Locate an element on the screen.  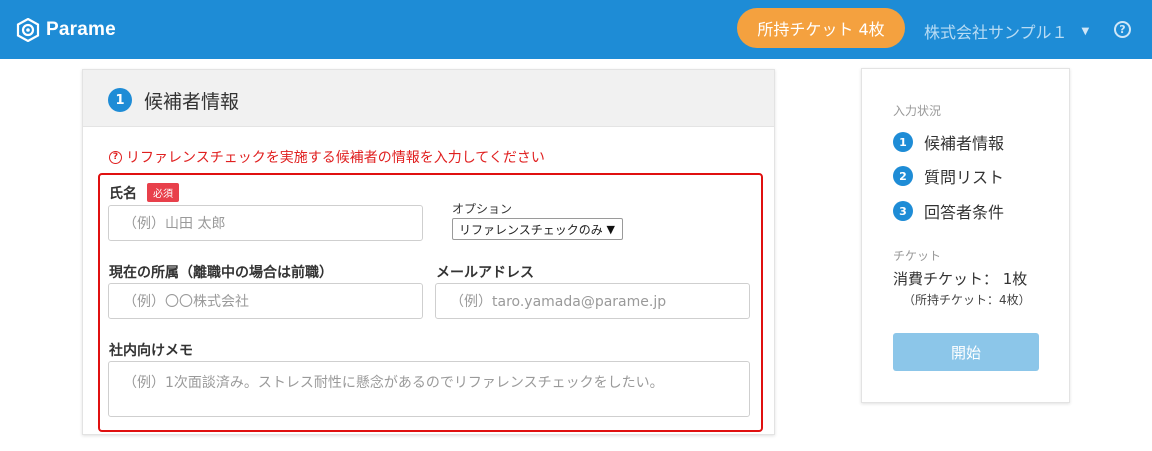
progress-step-label: 候補者情報 is located at coordinates (964, 143).